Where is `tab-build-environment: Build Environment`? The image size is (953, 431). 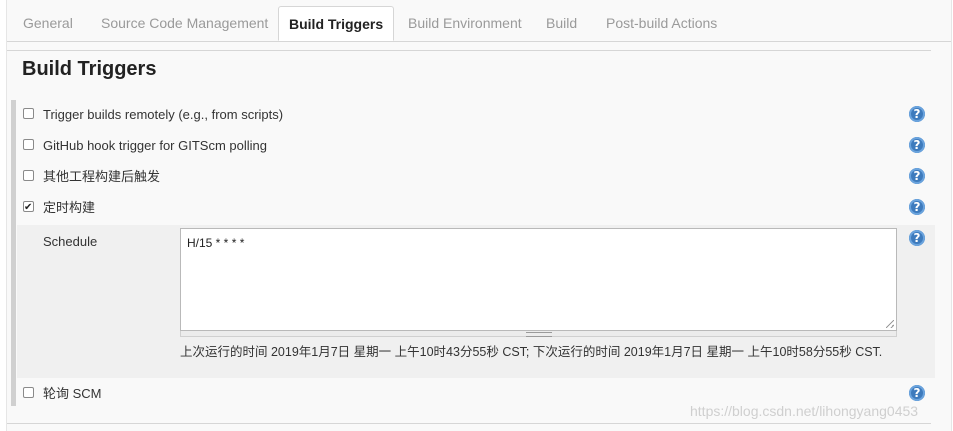
tab-build-environment: Build Environment is located at coordinates (465, 23).